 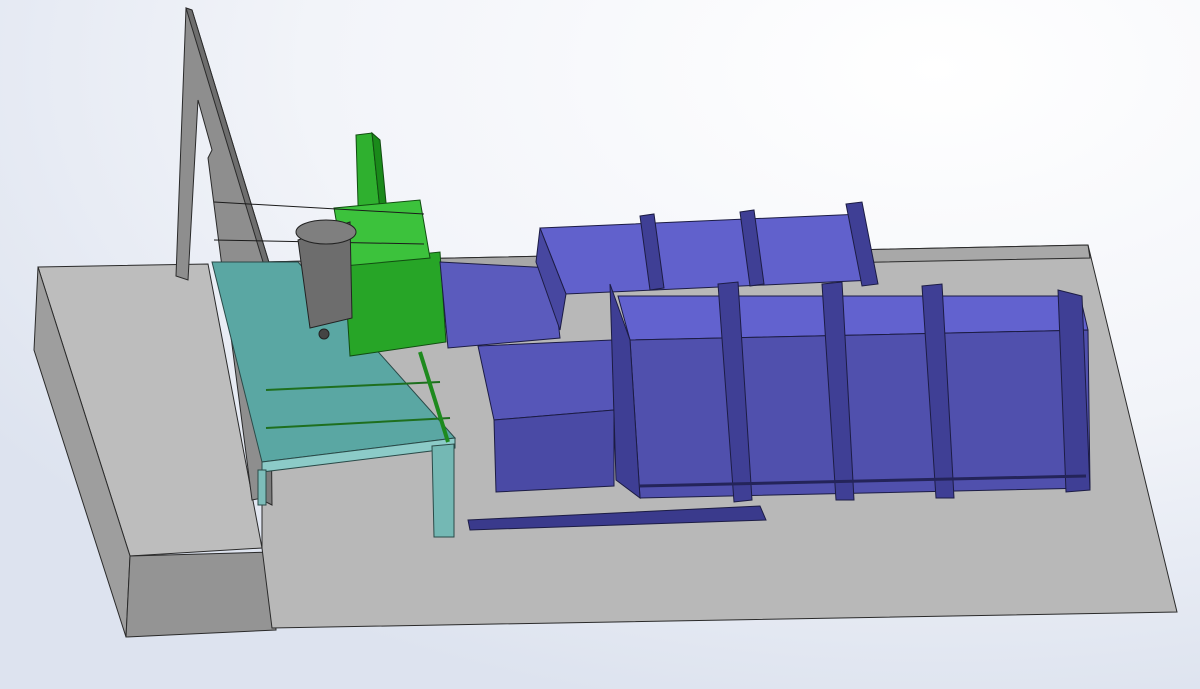 What do you see at coordinates (262, 487) in the screenshot?
I see `platform-leg-left` at bounding box center [262, 487].